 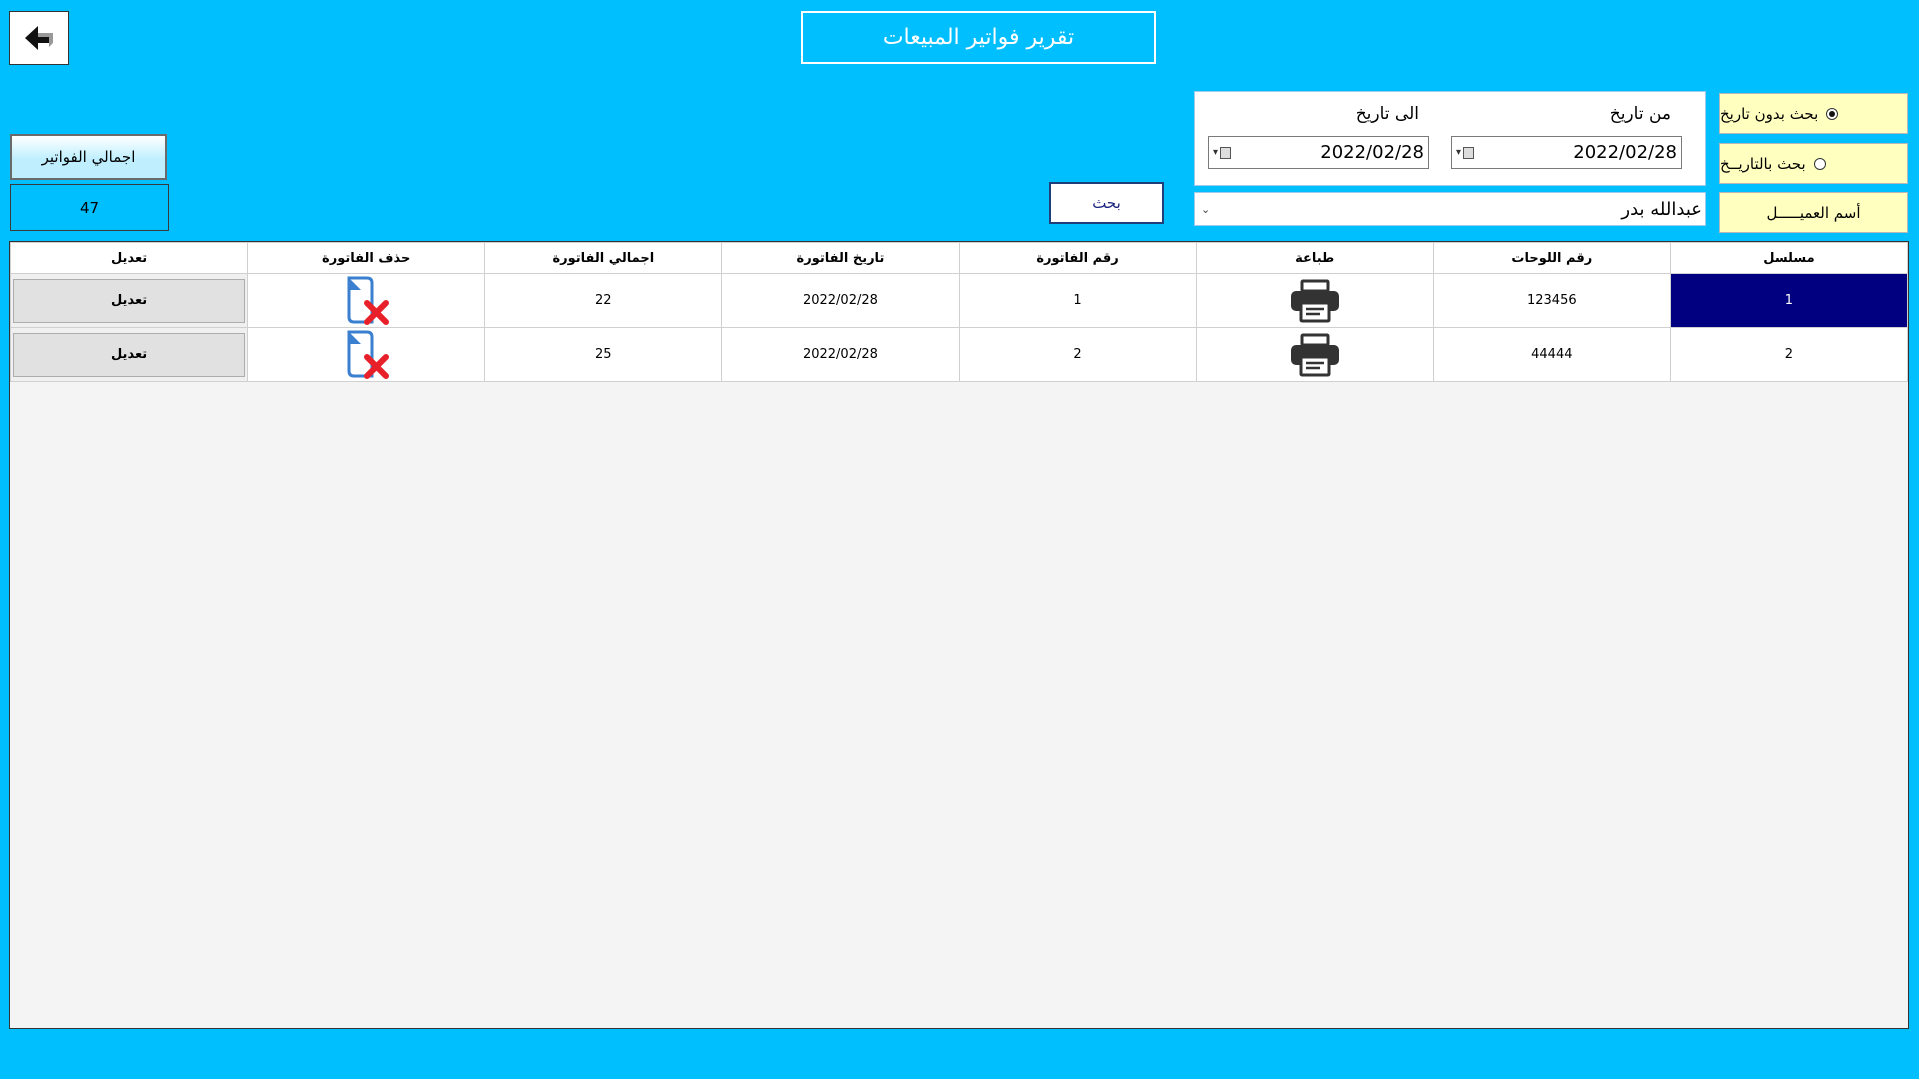 What do you see at coordinates (366, 258) in the screenshot?
I see `column-header-delete: حذف الفاتورة` at bounding box center [366, 258].